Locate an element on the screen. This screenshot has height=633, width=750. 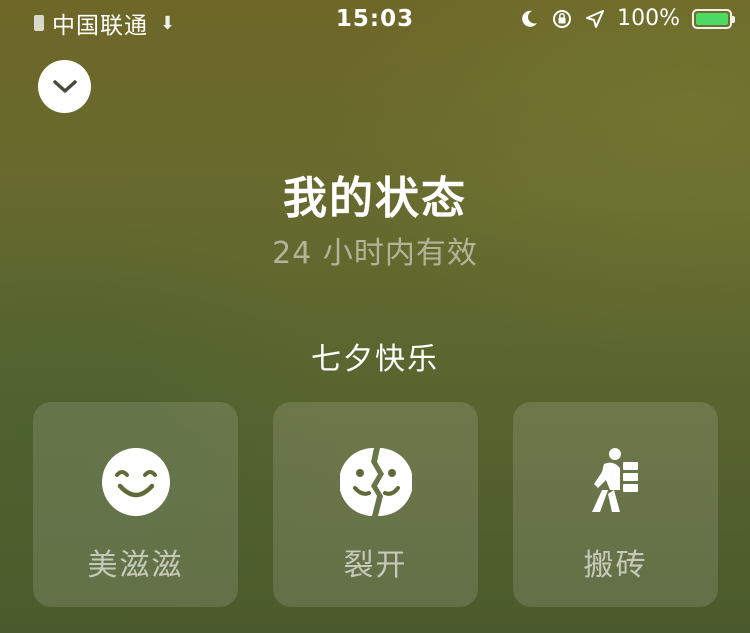
status-card-meizizi: 美滋滋 is located at coordinates (135, 504).